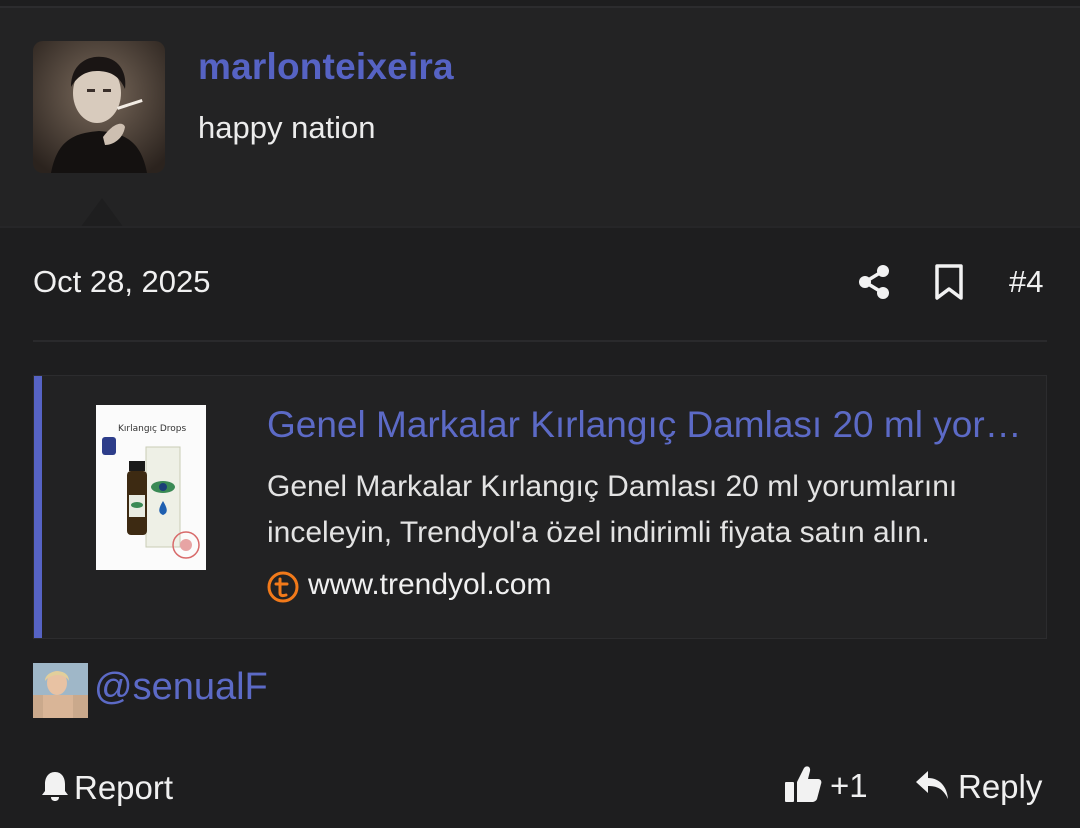 The width and height of the screenshot is (1080, 828). What do you see at coordinates (151, 487) in the screenshot?
I see `preview-thumbnail: Kırlangıç Drops` at bounding box center [151, 487].